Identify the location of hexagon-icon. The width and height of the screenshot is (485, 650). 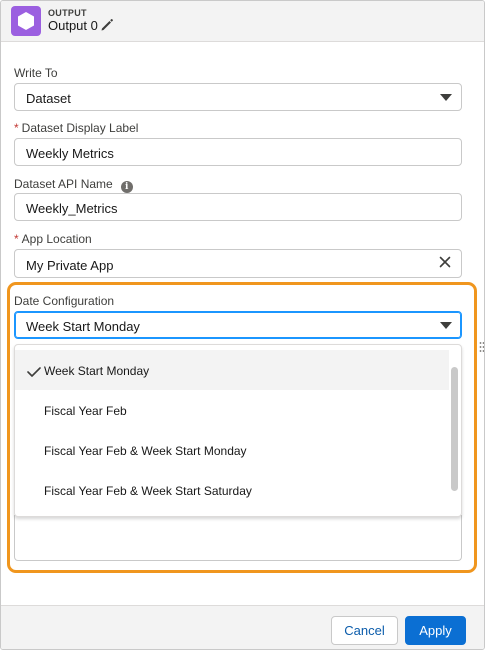
(26, 21).